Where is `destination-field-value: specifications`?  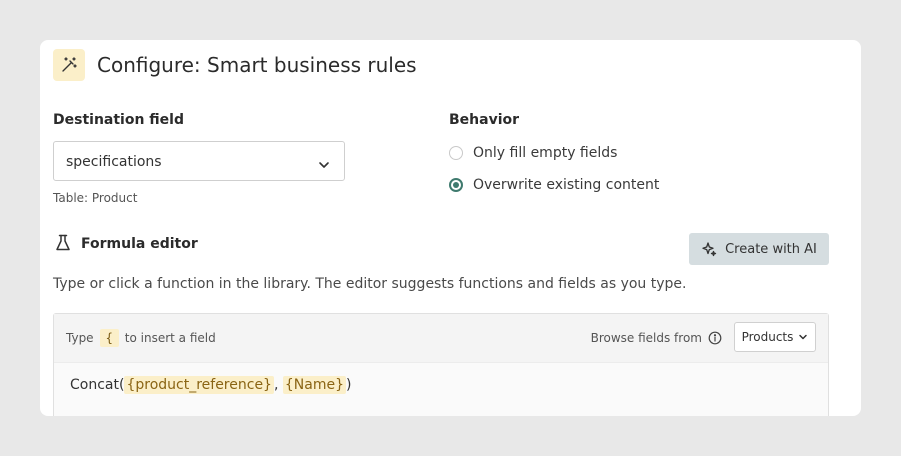 destination-field-value: specifications is located at coordinates (114, 162).